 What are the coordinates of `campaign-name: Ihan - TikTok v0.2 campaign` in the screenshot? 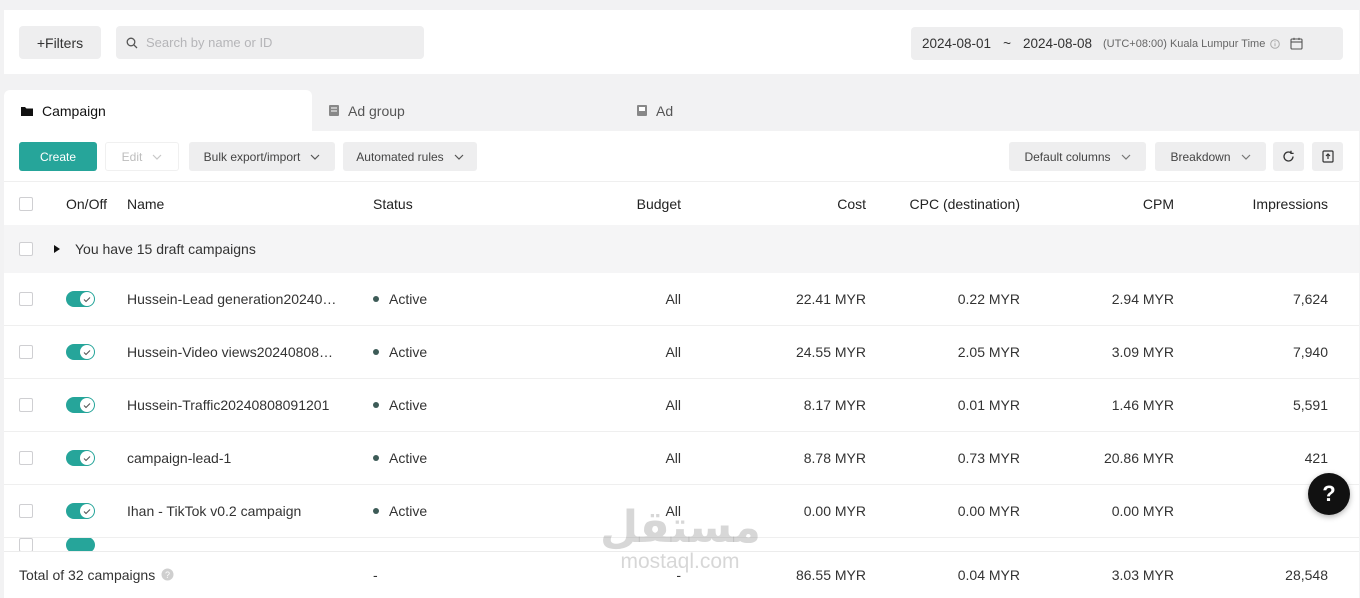 It's located at (214, 511).